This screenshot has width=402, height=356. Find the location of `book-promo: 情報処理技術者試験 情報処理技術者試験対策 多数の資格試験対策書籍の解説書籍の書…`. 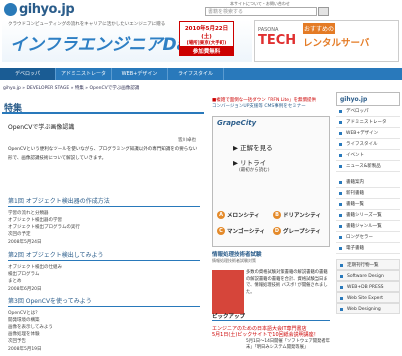

book-promo: 情報処理技術者試験 情報処理技術者試験対策 多数の資格試験対策書籍の解説書籍の書… is located at coordinates (271, 282).